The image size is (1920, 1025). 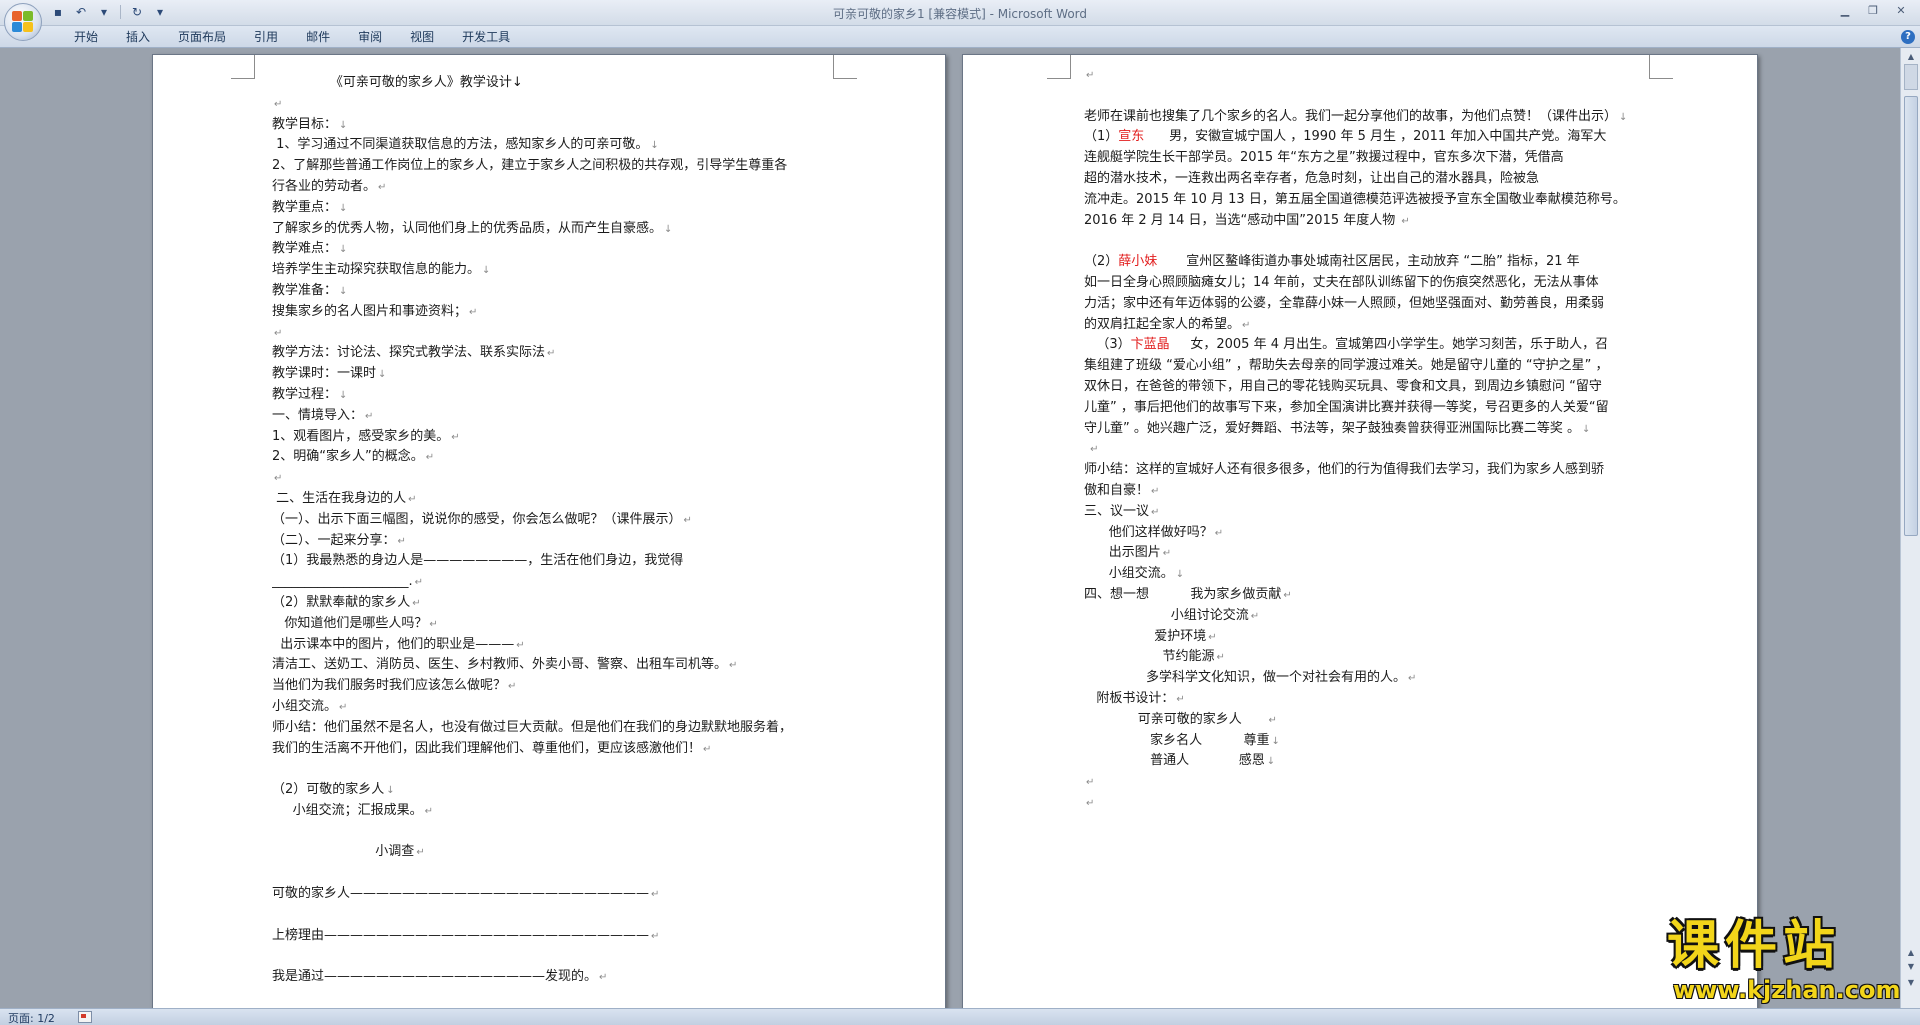 I want to click on tab-review: 审阅, so click(x=370, y=37).